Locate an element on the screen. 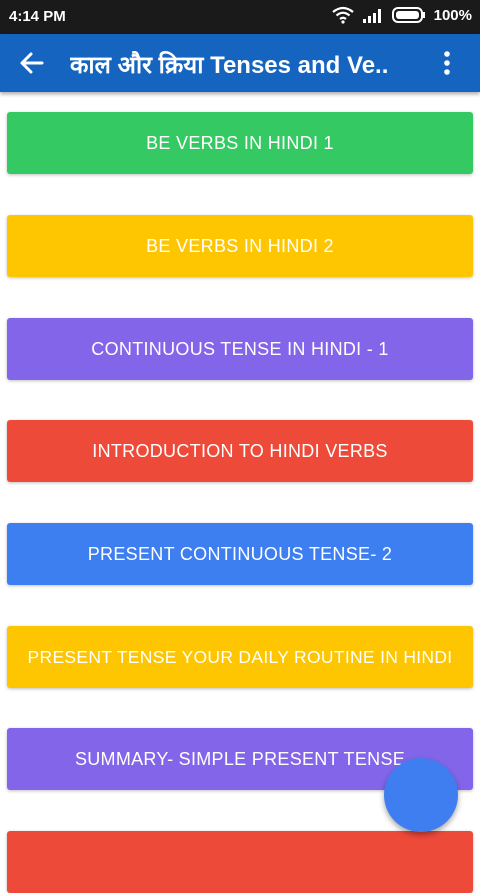  status-time: 4:14 PM is located at coordinates (37, 16).